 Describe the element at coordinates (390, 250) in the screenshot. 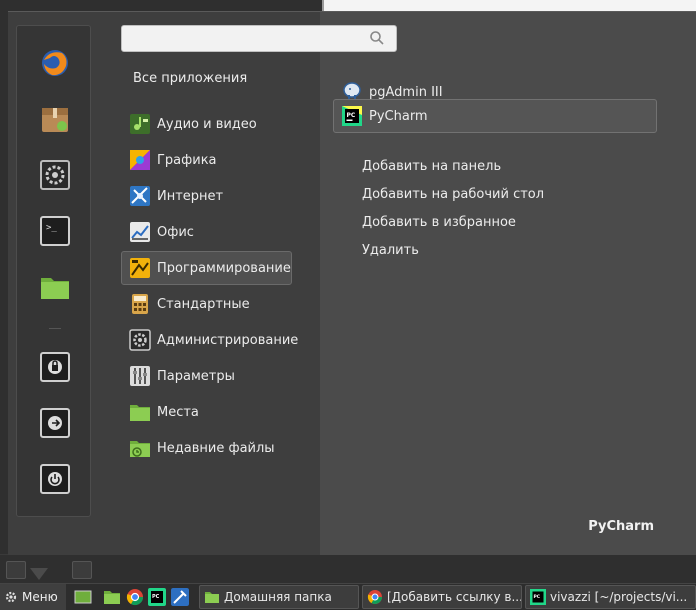

I see `context-remove: Удалить` at that location.